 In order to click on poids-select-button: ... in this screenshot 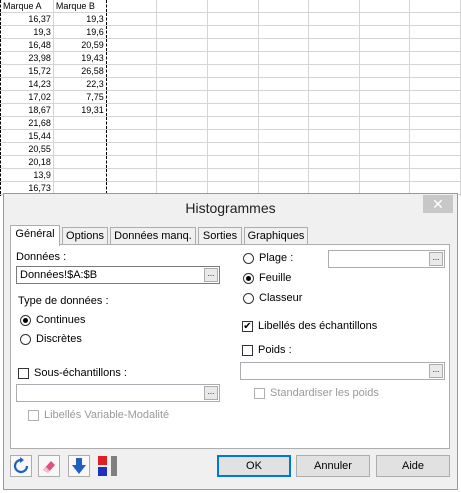, I will do `click(436, 371)`.